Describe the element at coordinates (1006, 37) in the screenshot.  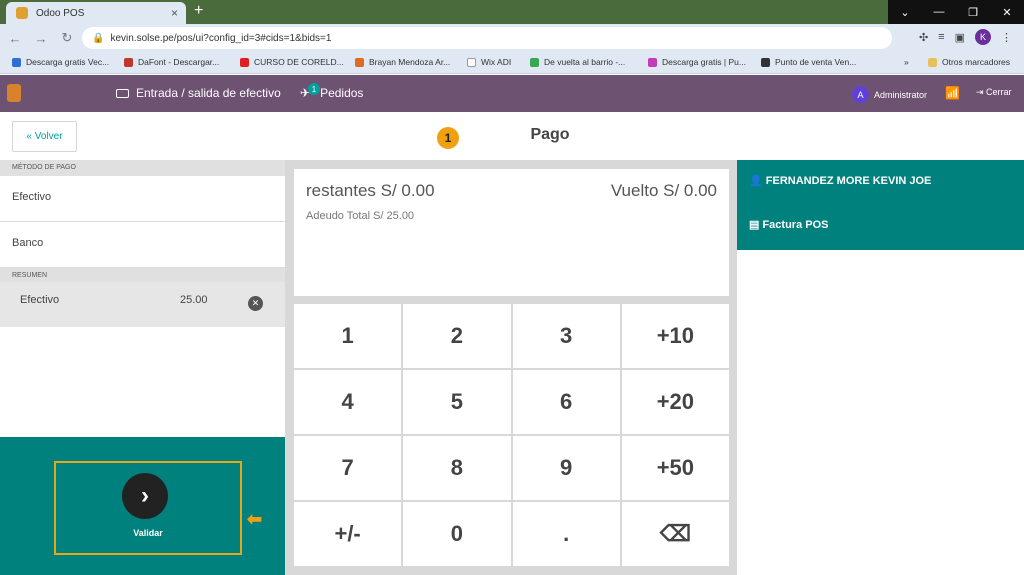
I see `menu-icon: ⋮` at that location.